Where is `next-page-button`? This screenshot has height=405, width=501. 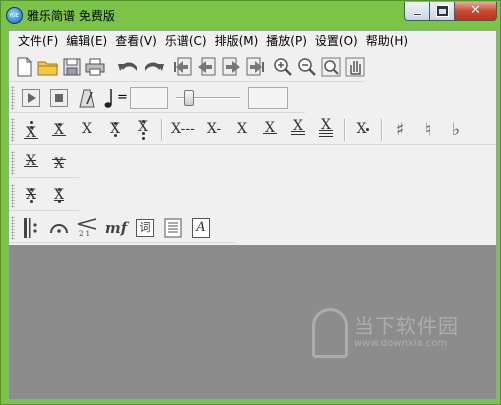 next-page-button is located at coordinates (231, 67).